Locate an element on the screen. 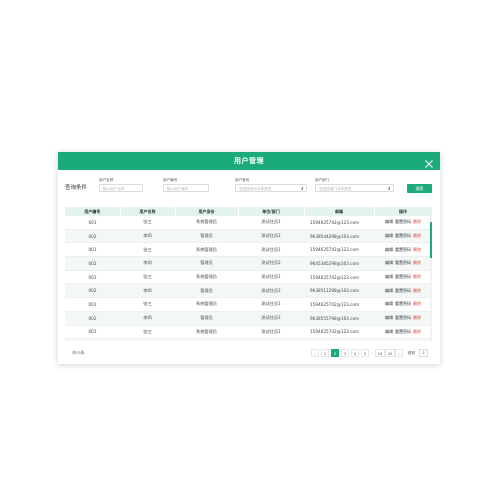  modal-title: 用户管理 is located at coordinates (249, 161).